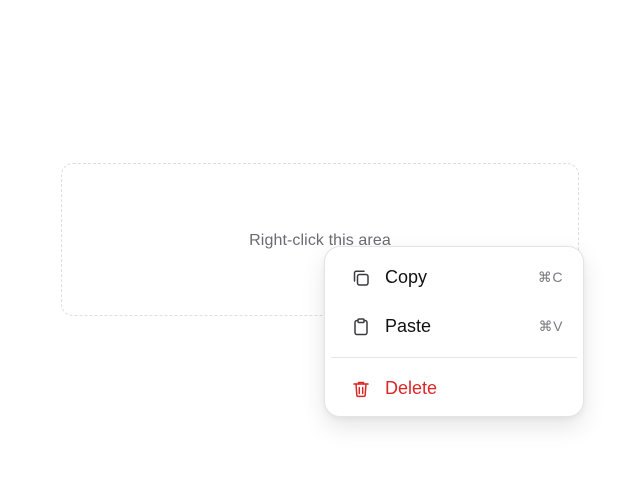 The width and height of the screenshot is (640, 480). I want to click on trash-icon, so click(361, 389).